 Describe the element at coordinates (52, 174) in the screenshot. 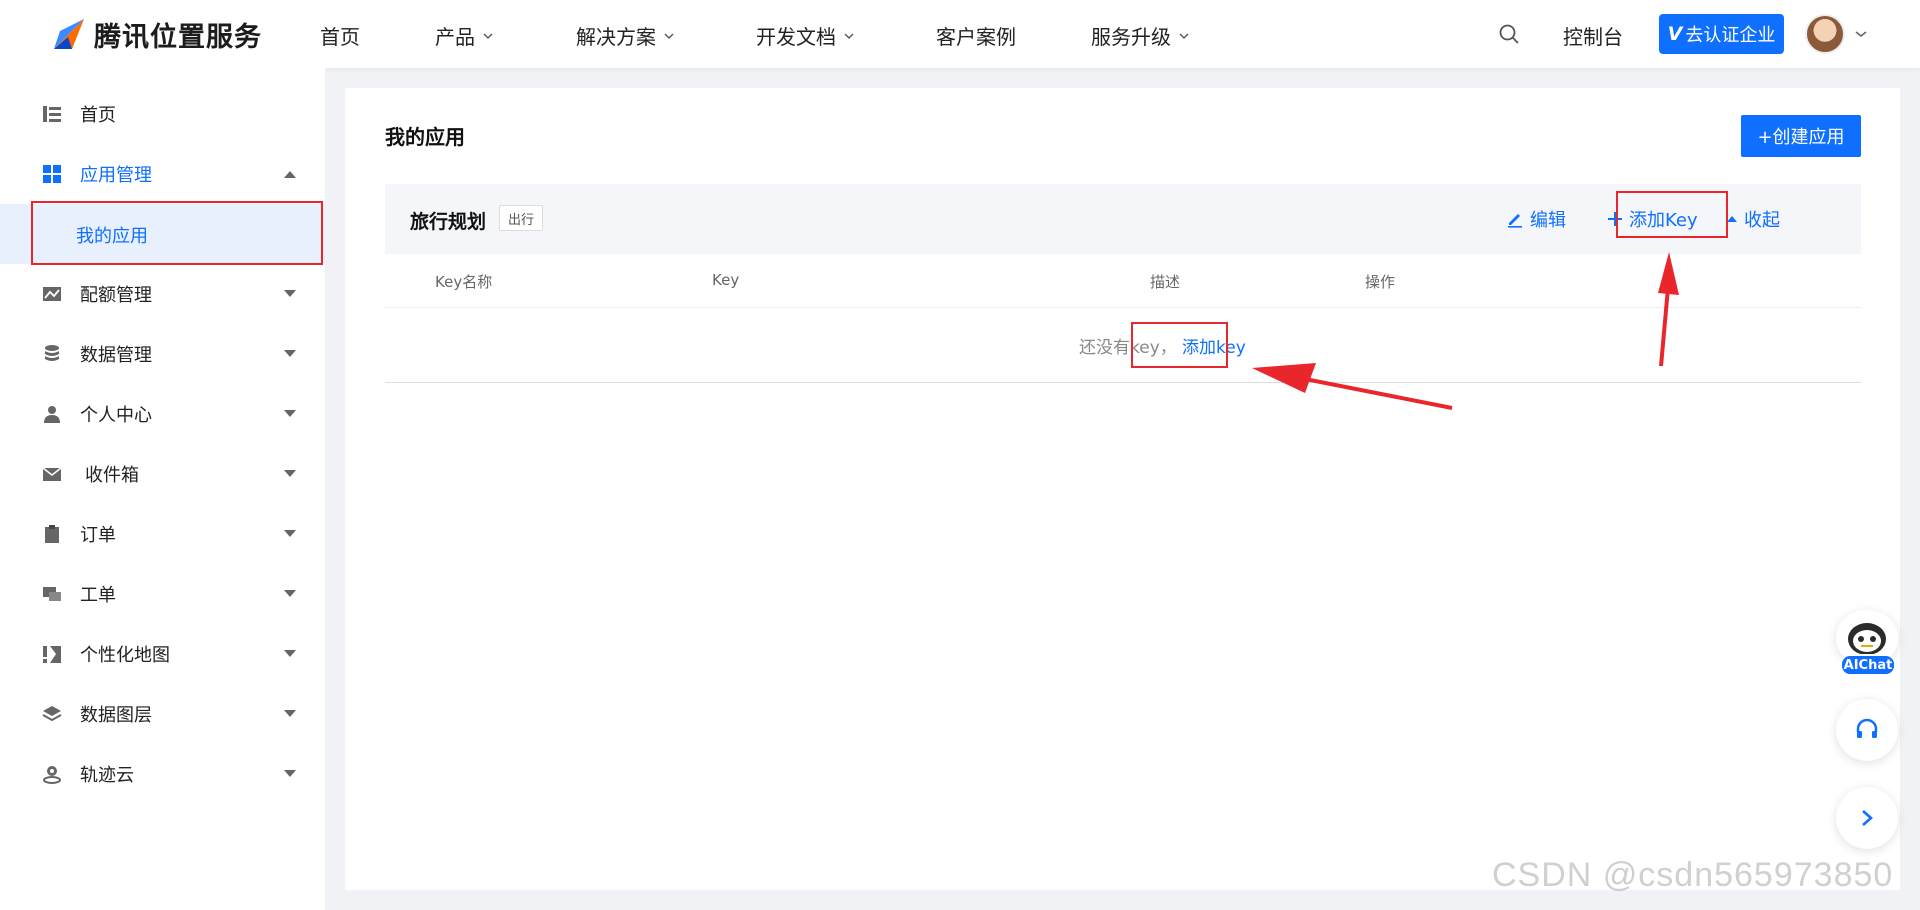

I see `grid-icon` at that location.